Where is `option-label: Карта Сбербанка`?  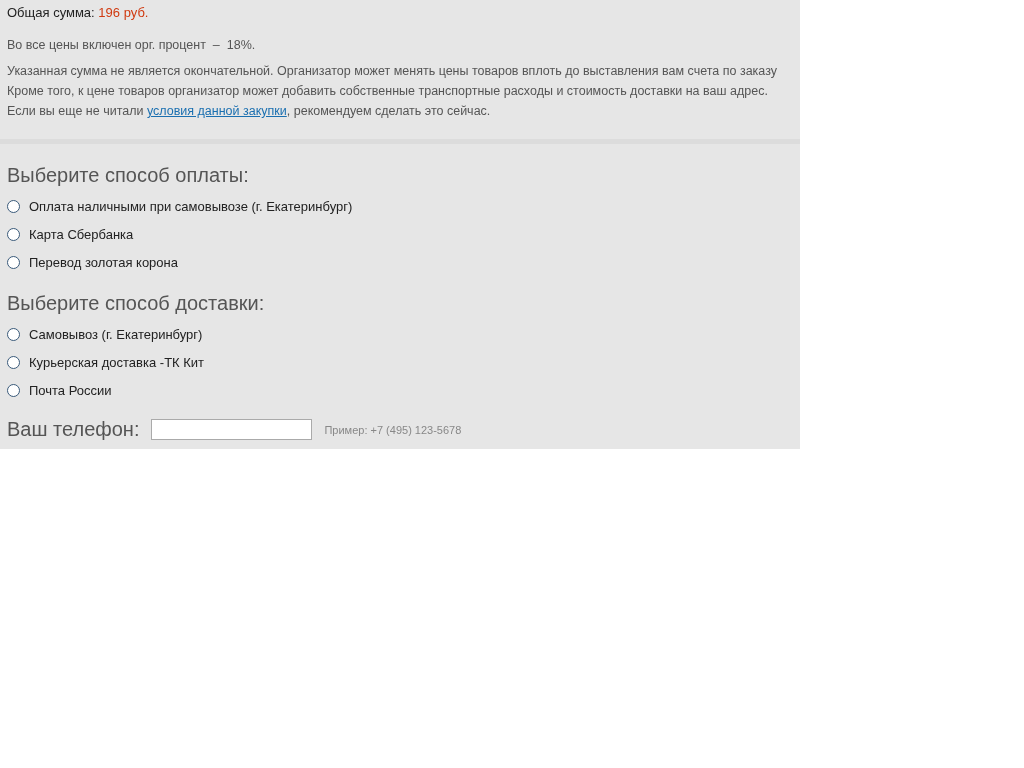 option-label: Карта Сбербанка is located at coordinates (81, 234).